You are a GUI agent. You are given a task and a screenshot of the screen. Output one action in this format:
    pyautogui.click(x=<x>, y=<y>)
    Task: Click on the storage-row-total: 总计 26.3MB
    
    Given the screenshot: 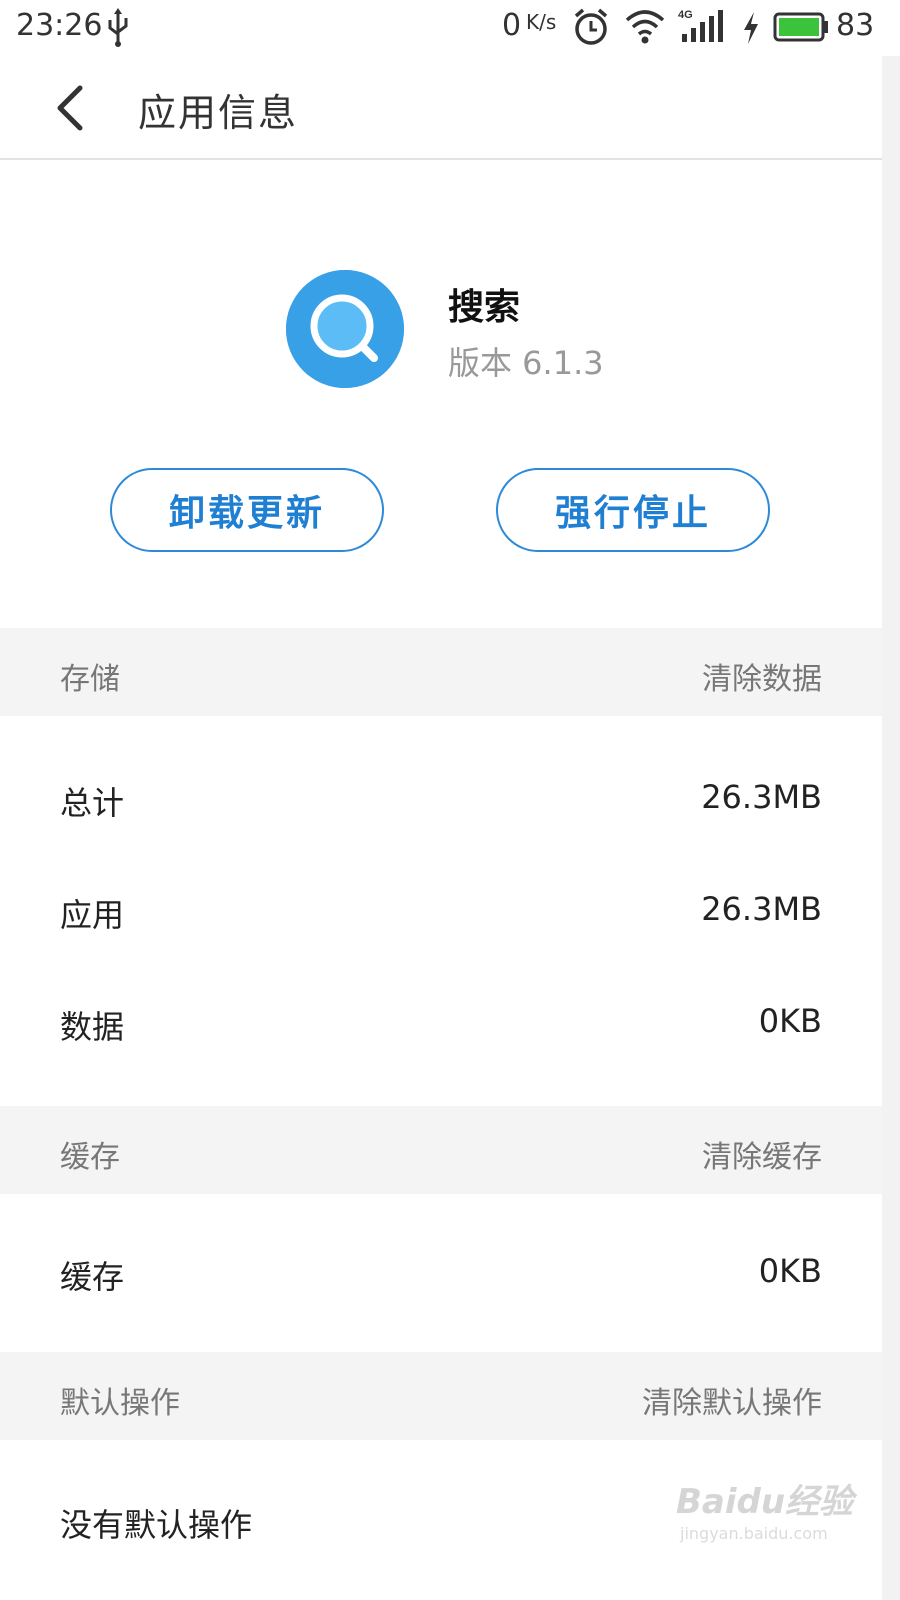 What is the action you would take?
    pyautogui.click(x=441, y=800)
    